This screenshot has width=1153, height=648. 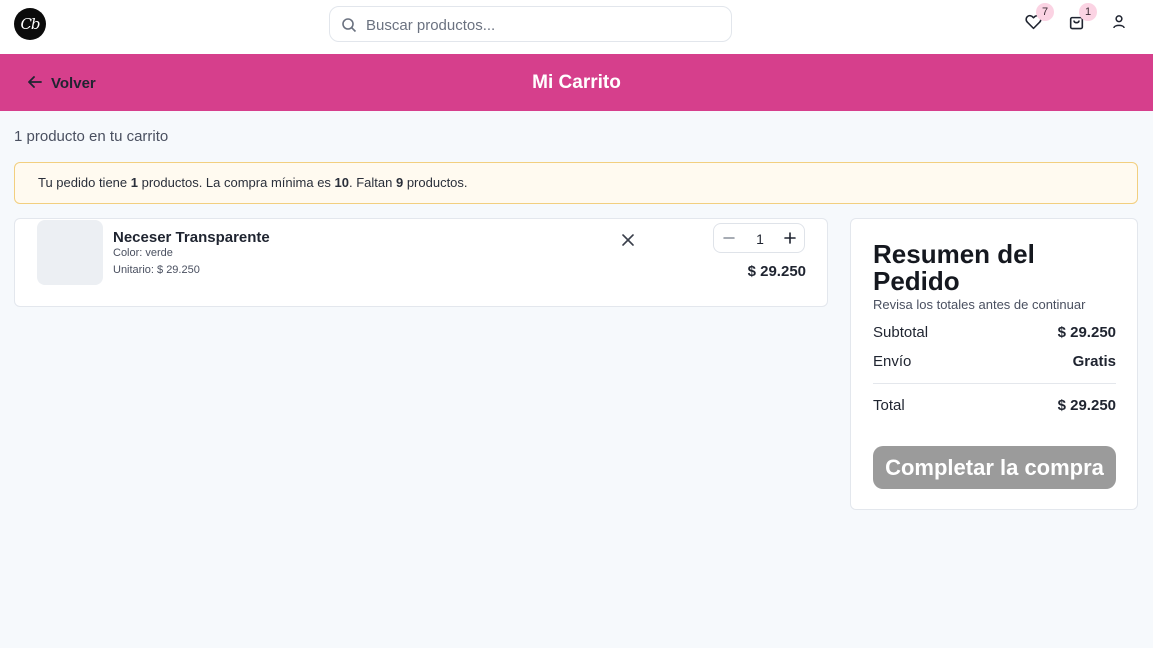 I want to click on quantity-value: 1, so click(x=760, y=239).